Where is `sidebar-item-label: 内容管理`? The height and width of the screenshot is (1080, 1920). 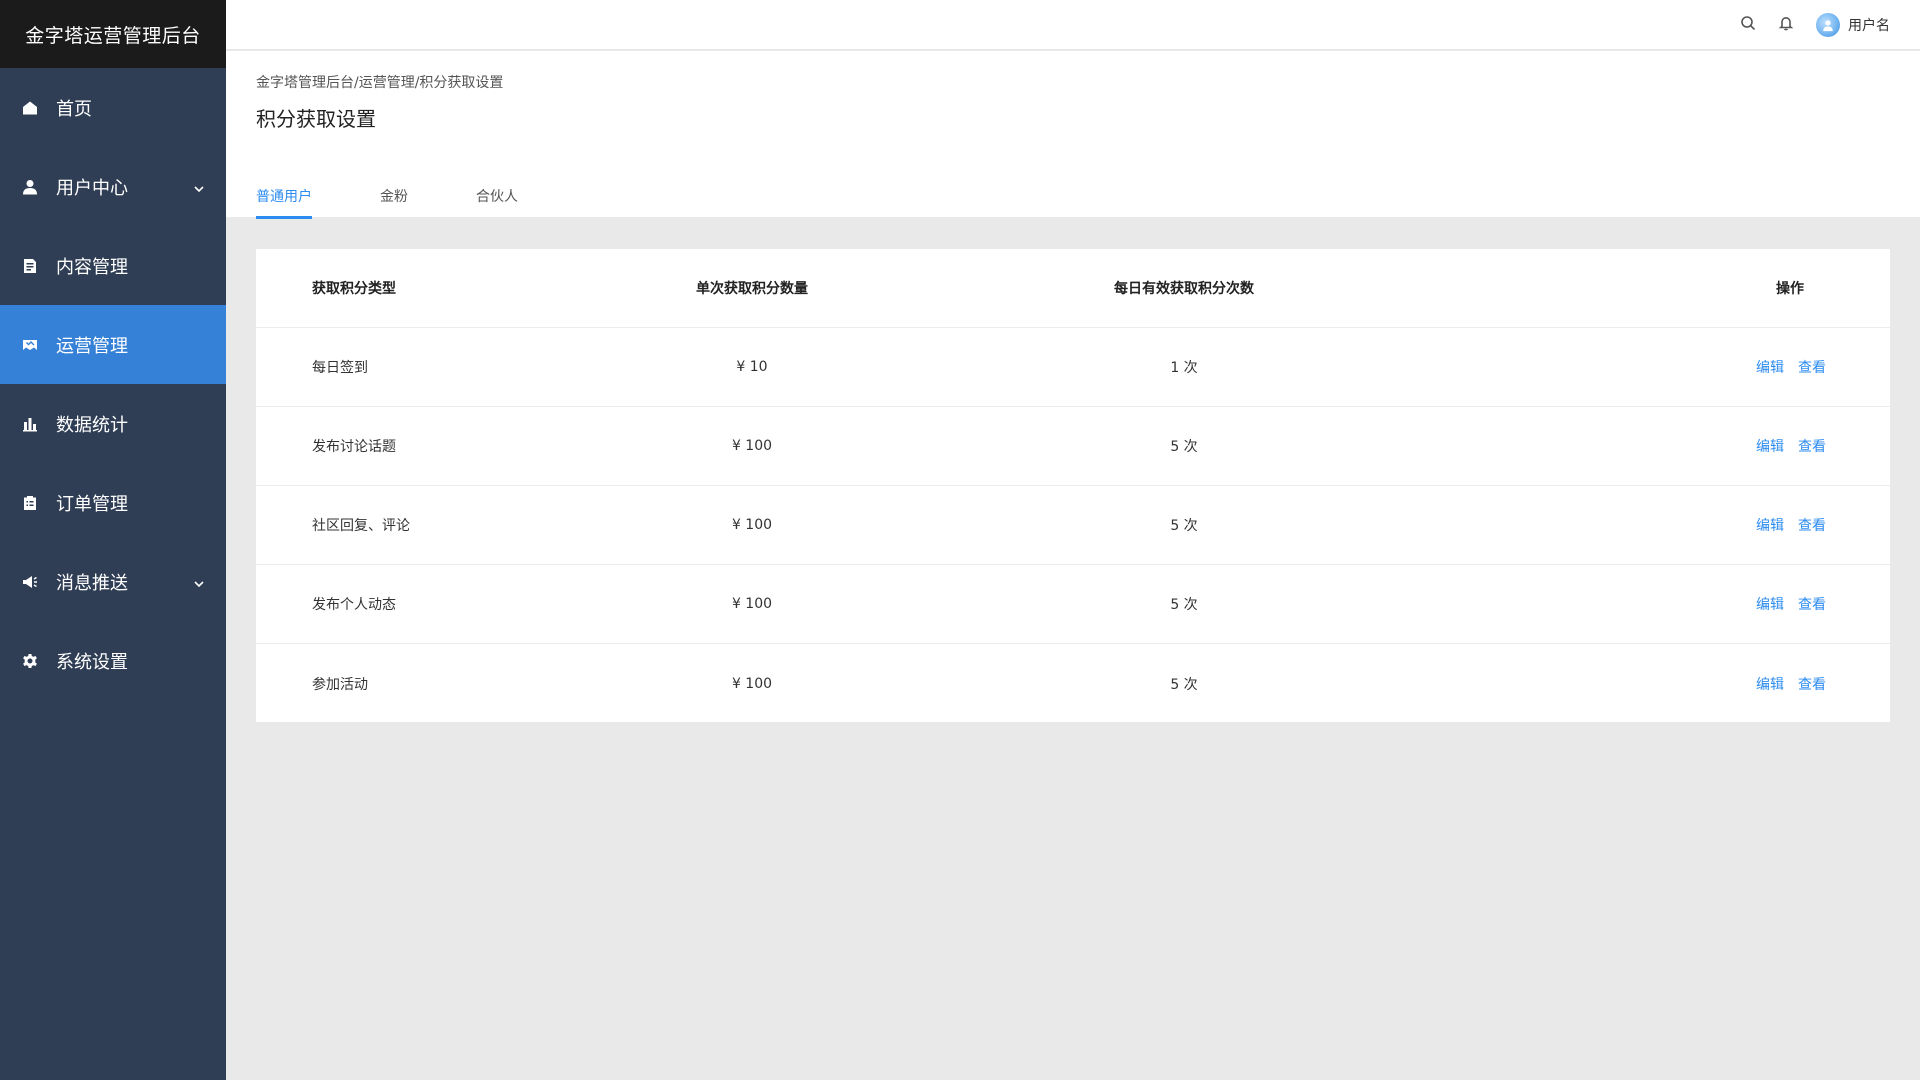
sidebar-item-label: 内容管理 is located at coordinates (92, 267).